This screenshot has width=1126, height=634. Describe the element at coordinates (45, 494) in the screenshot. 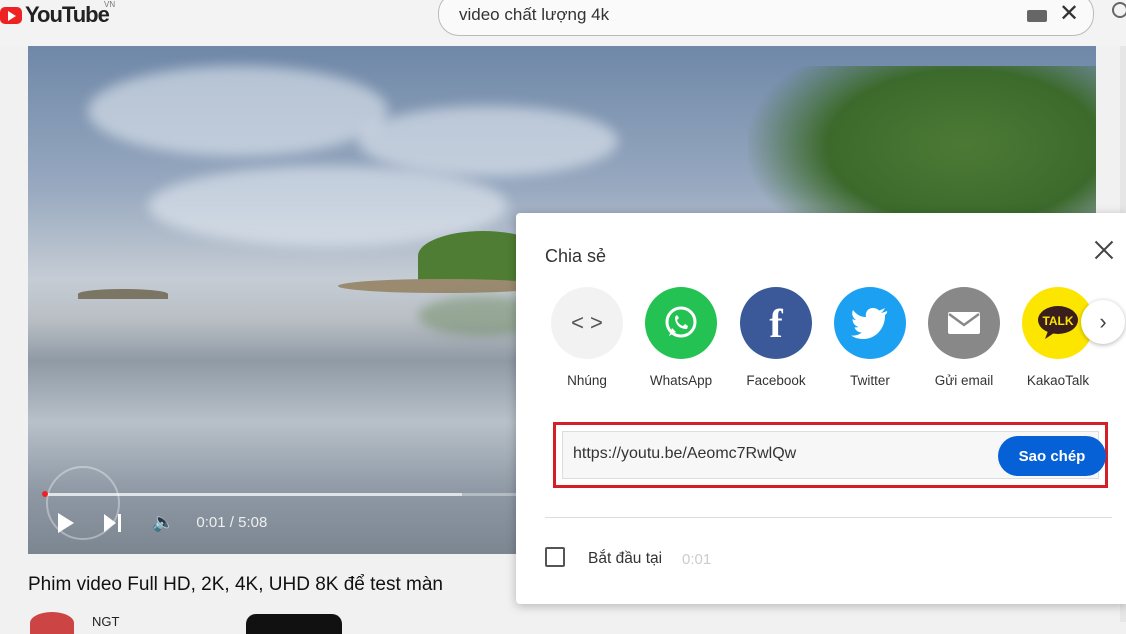

I see `progress-scrubber` at that location.